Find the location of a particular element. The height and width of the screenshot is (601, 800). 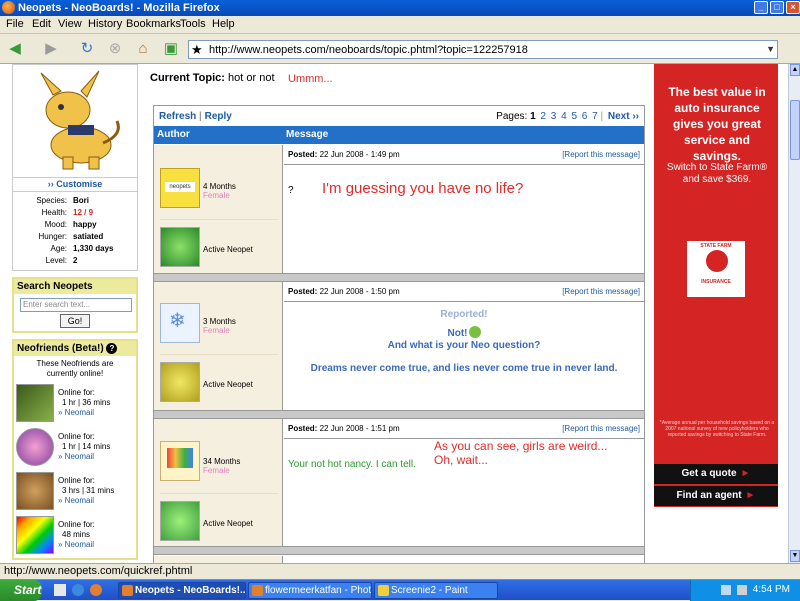

menu-file: File is located at coordinates (15, 24).